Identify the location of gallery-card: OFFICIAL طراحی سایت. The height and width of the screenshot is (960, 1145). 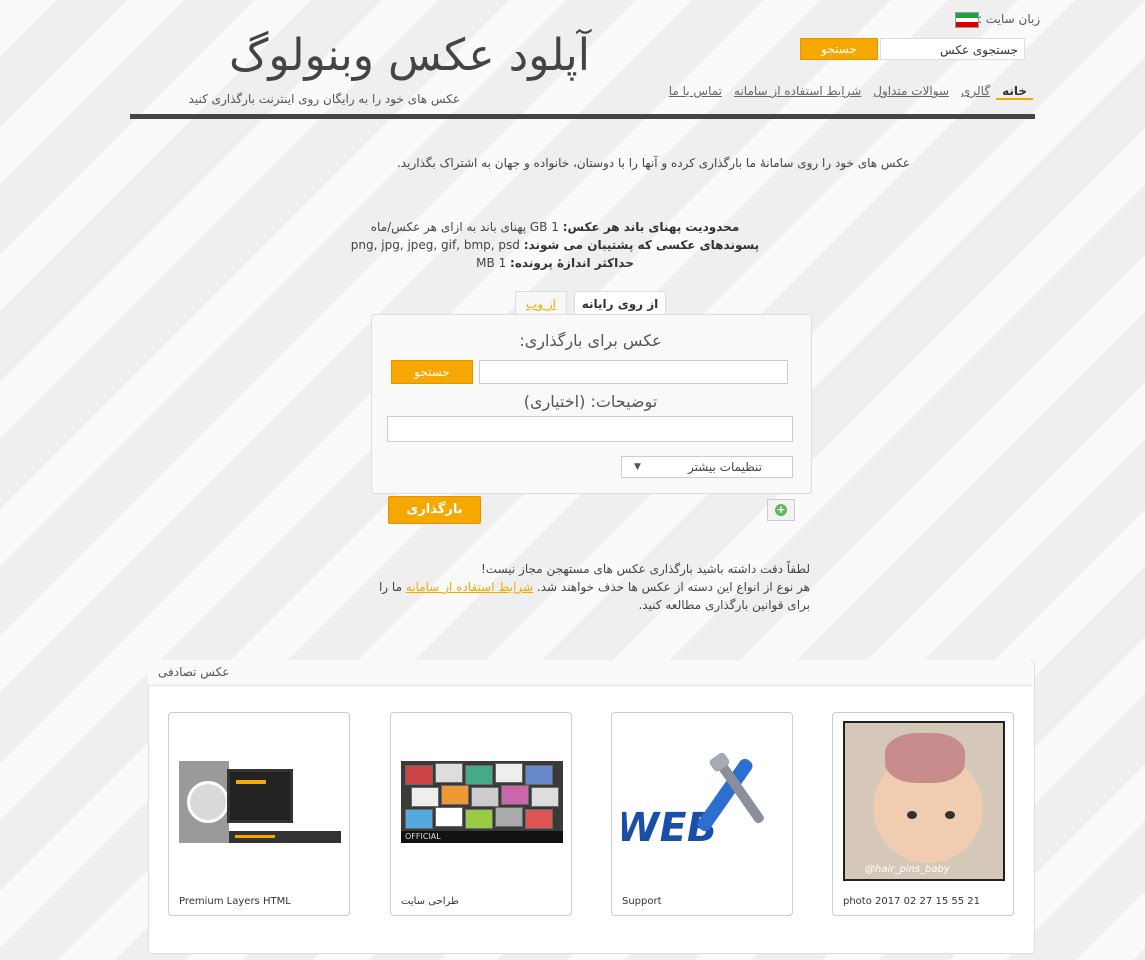
(481, 814).